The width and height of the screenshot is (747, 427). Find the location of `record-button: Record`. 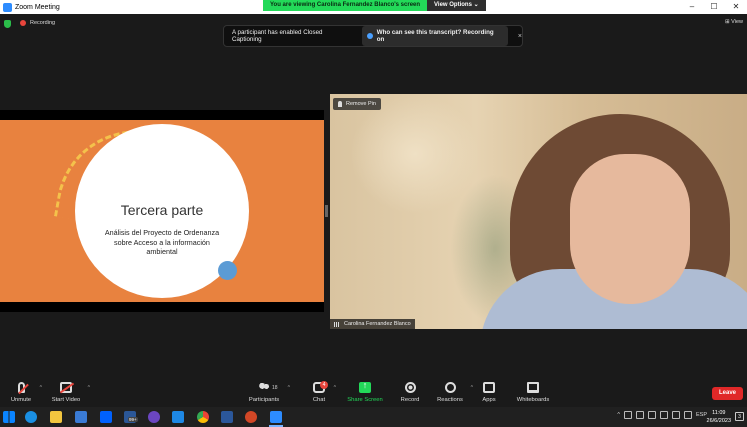

record-button: Record is located at coordinates (410, 392).